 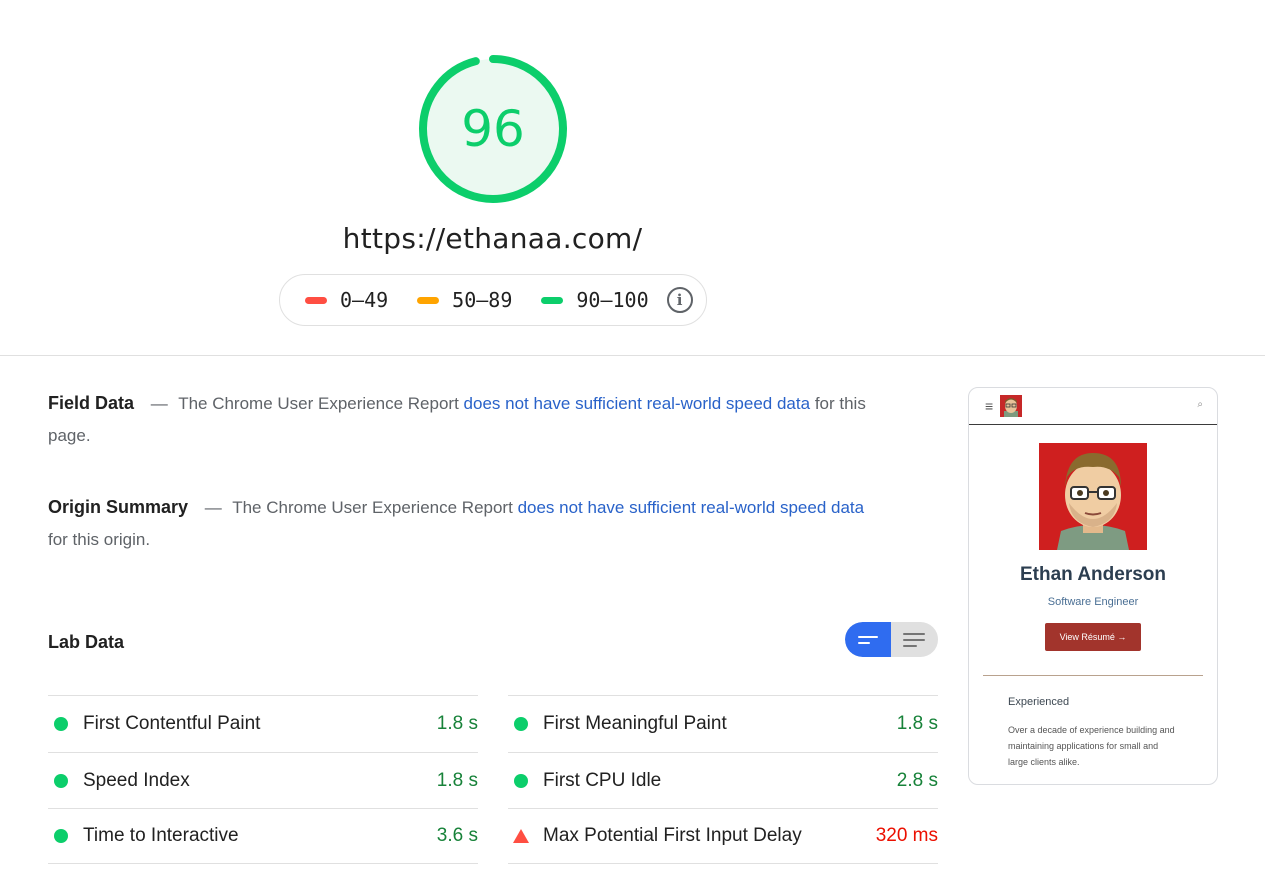 I want to click on field-data-heading: Field Data, so click(x=91, y=403).